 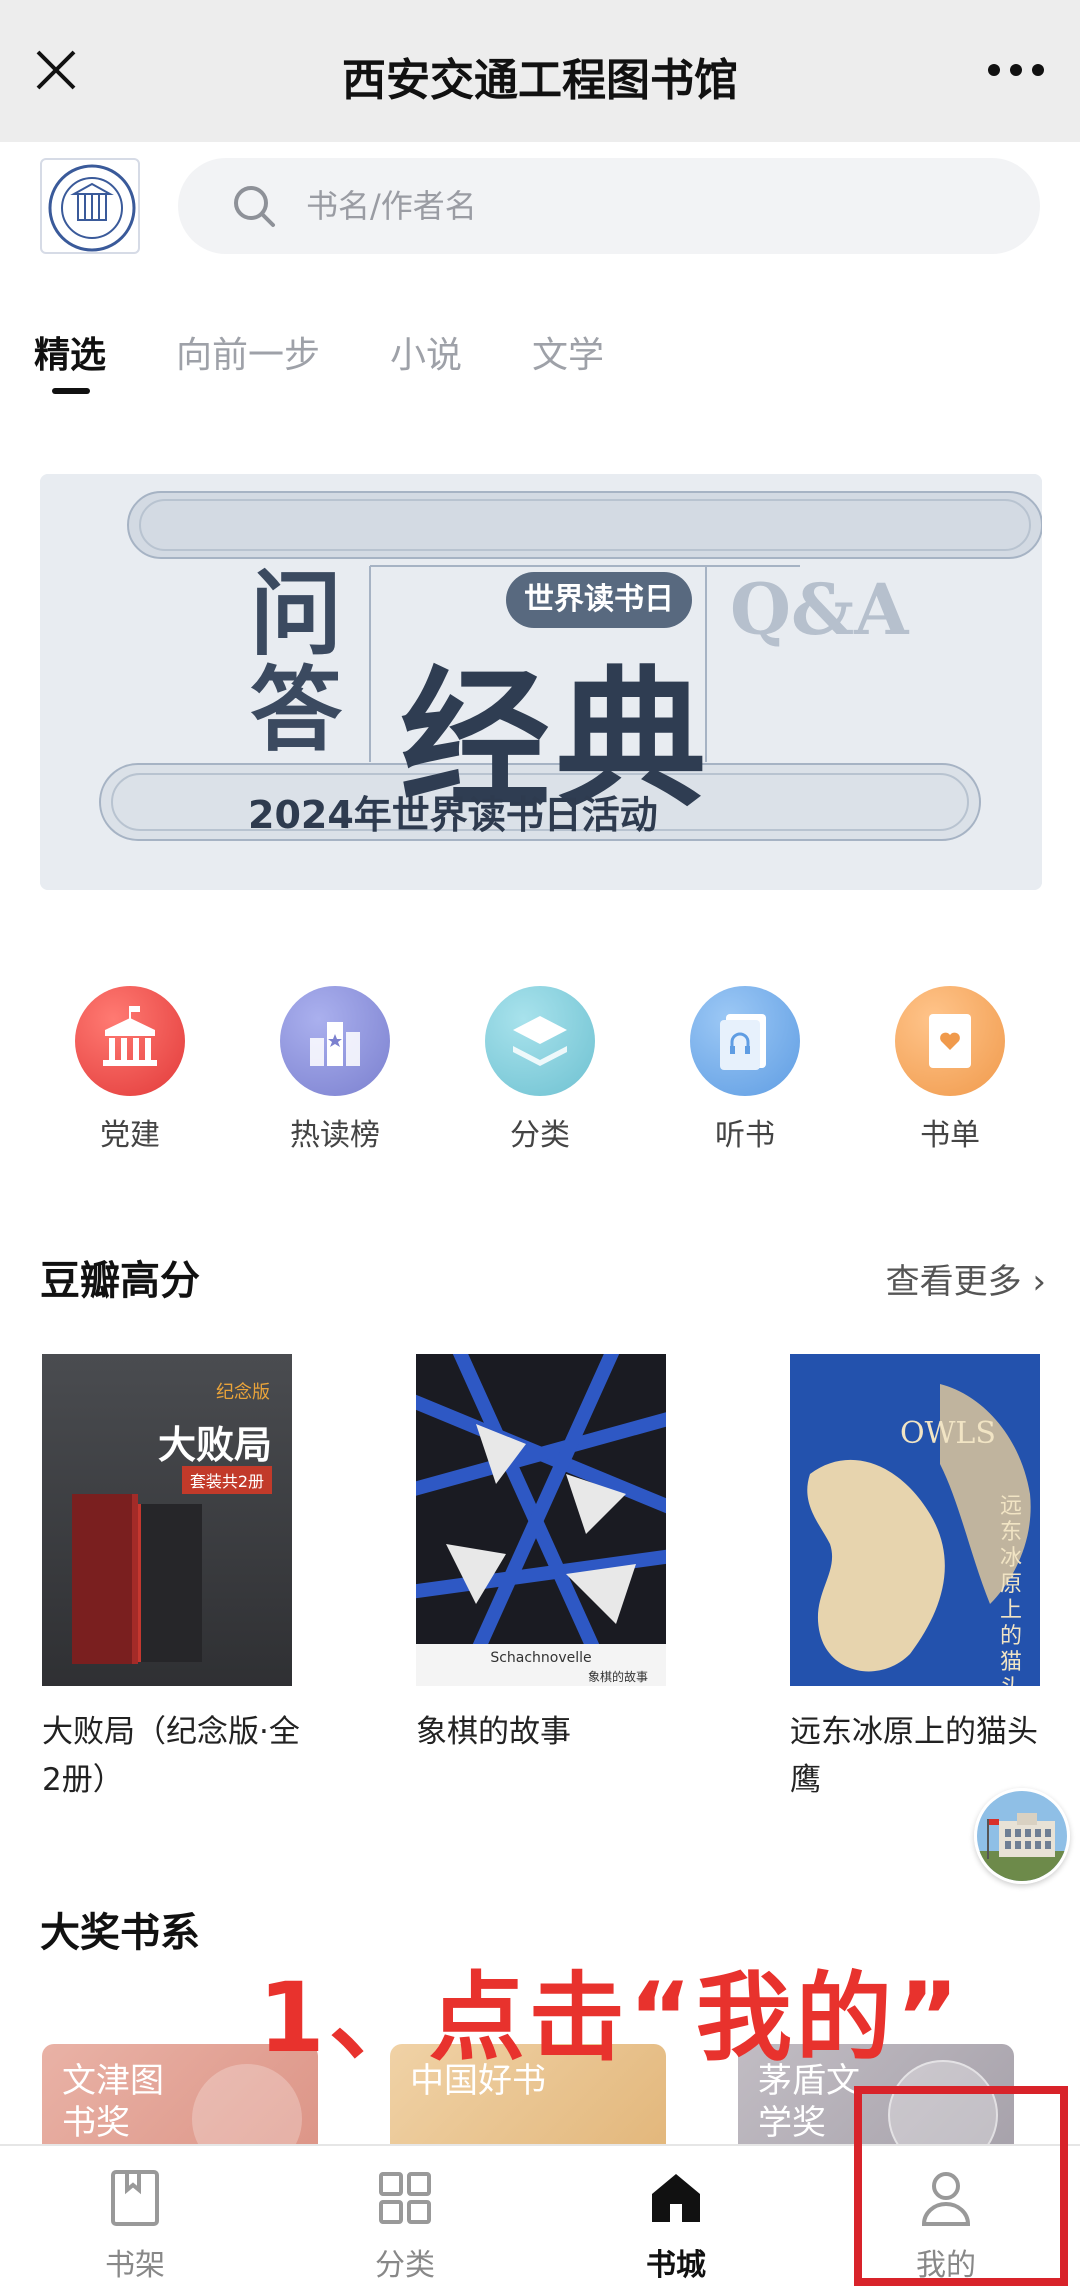 I want to click on cover-subtitle: 象棋的故事, so click(x=617, y=1677).